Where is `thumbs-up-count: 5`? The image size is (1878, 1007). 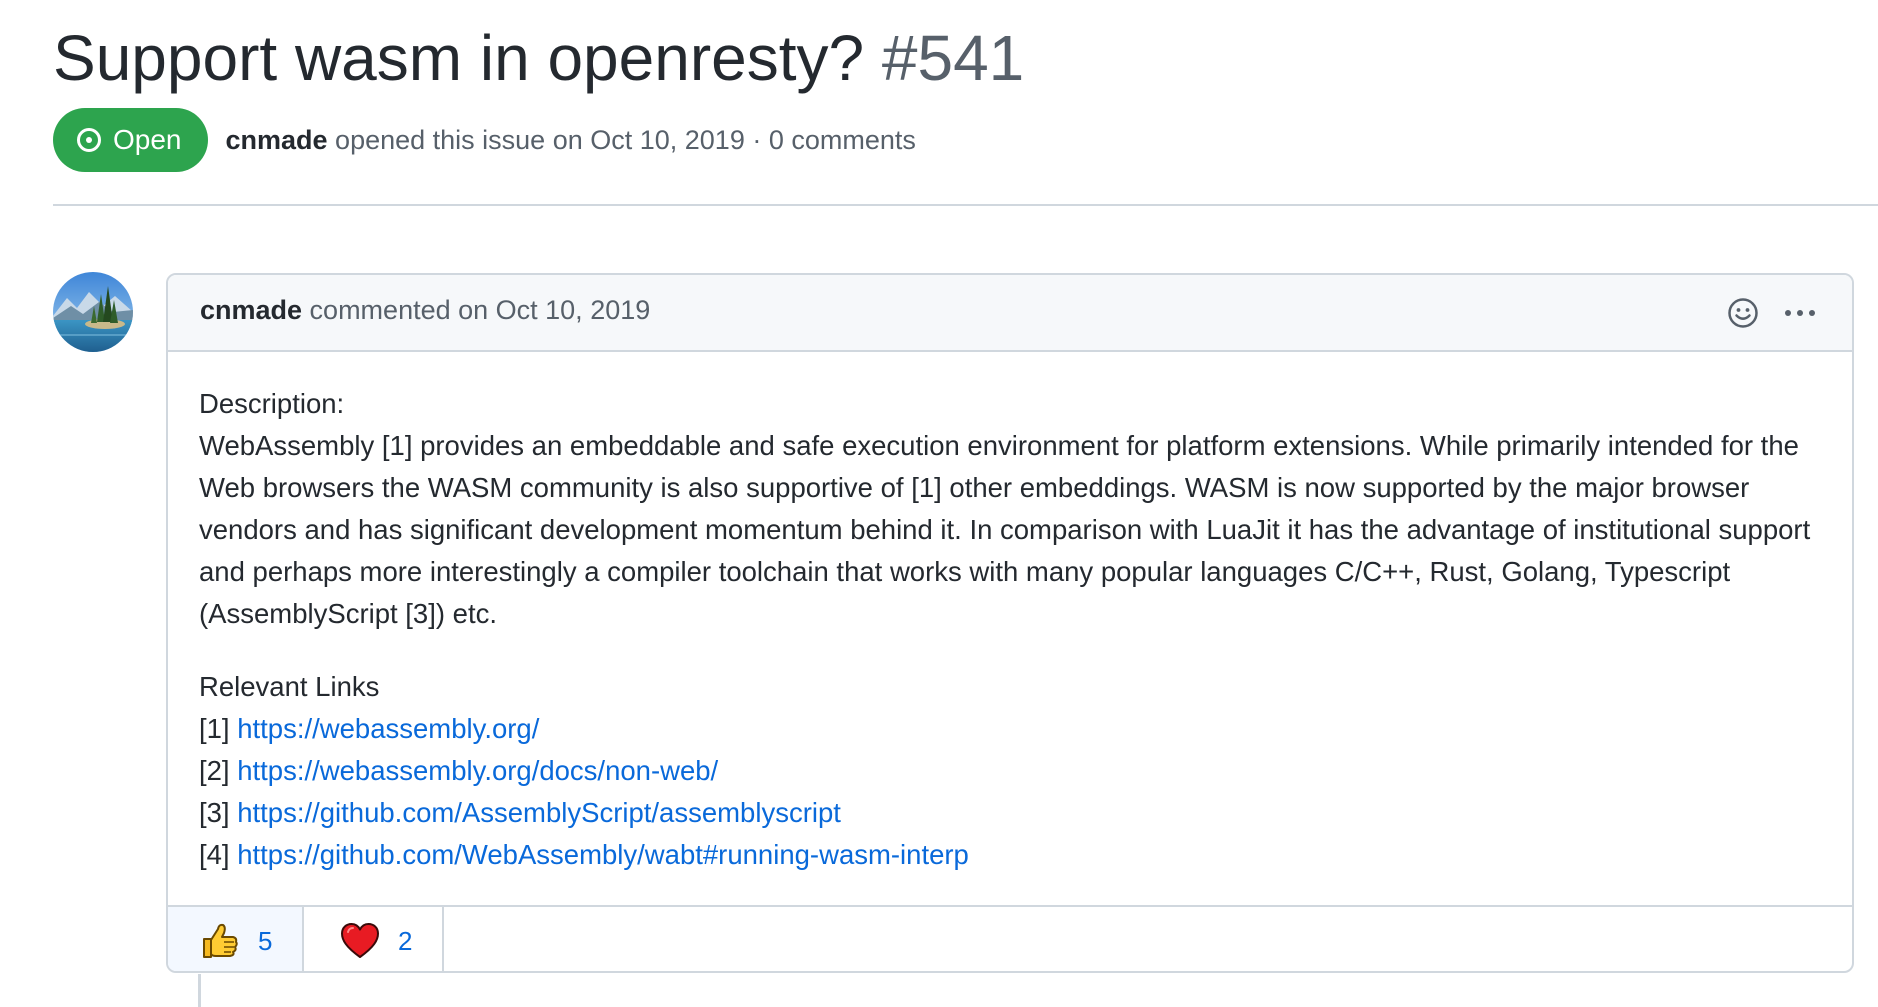
thumbs-up-count: 5 is located at coordinates (265, 940).